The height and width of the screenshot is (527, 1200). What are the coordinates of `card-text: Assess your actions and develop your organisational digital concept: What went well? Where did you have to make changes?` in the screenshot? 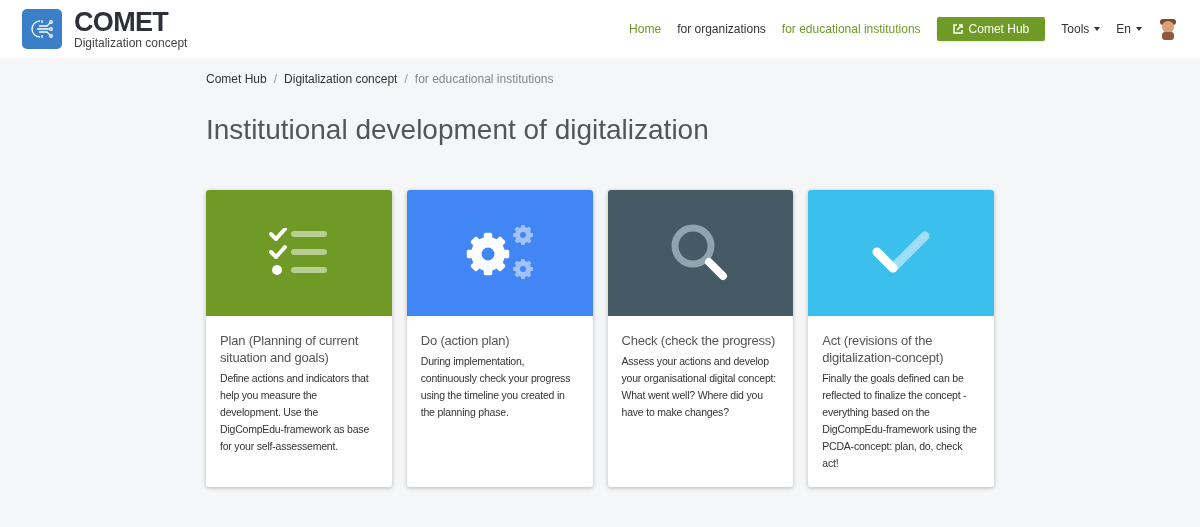 It's located at (699, 387).